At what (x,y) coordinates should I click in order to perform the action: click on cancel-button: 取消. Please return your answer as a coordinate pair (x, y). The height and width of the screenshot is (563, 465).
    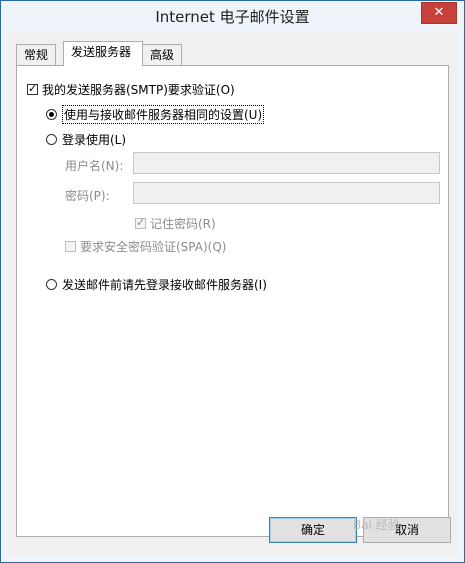
    Looking at the image, I should click on (407, 530).